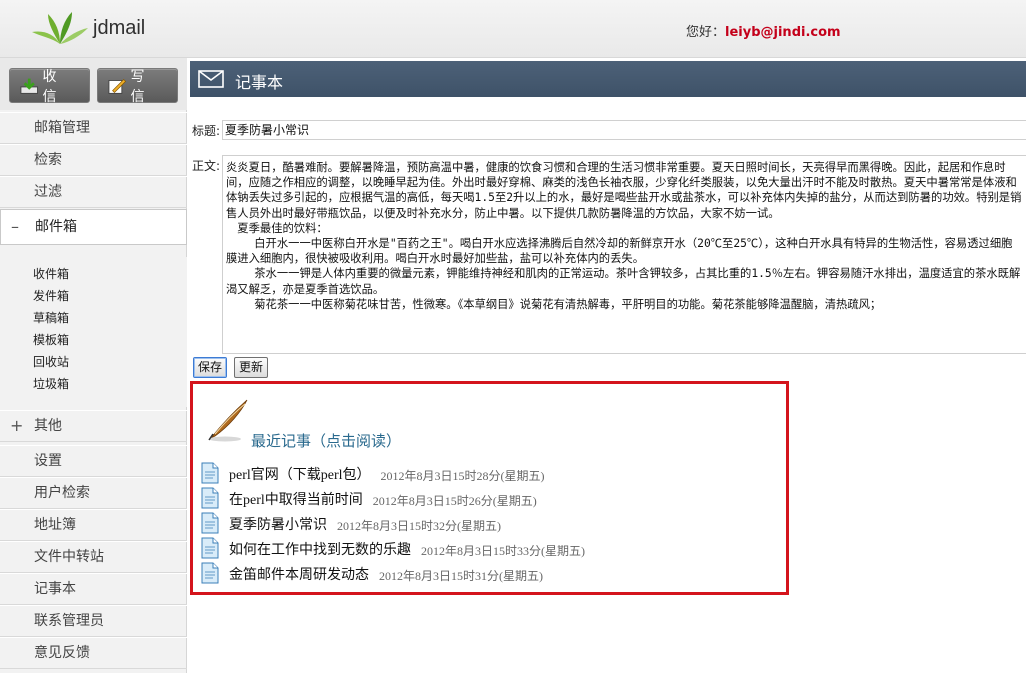 This screenshot has width=1026, height=673. What do you see at coordinates (206, 131) in the screenshot?
I see `subject-label: 标题:` at bounding box center [206, 131].